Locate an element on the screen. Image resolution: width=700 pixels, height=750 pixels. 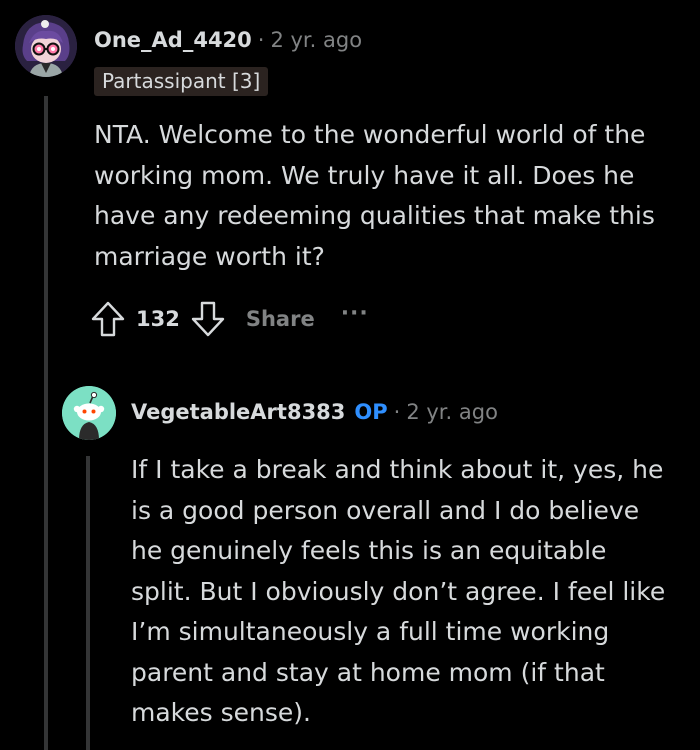
share-button: Share is located at coordinates (280, 319).